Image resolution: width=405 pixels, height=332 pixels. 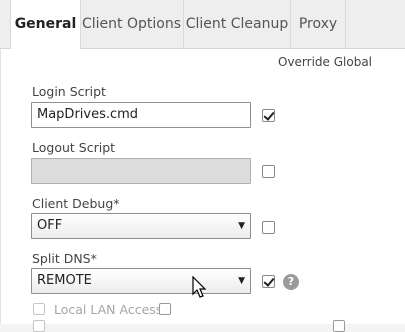 I want to click on client-debug-select: OFF ▼, so click(x=141, y=226).